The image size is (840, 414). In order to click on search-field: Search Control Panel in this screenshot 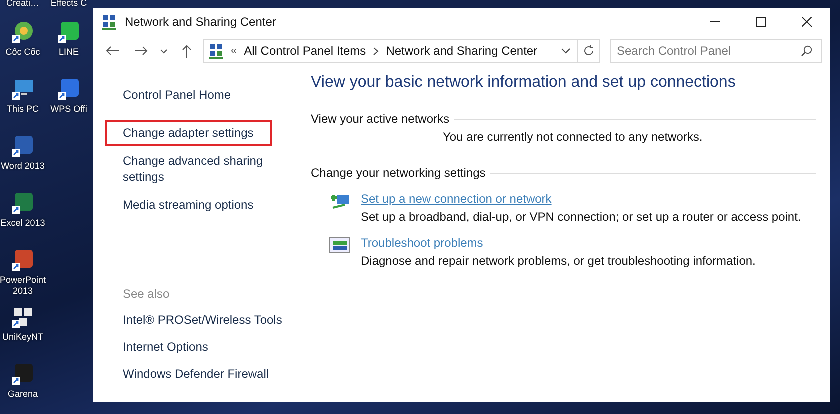, I will do `click(716, 51)`.